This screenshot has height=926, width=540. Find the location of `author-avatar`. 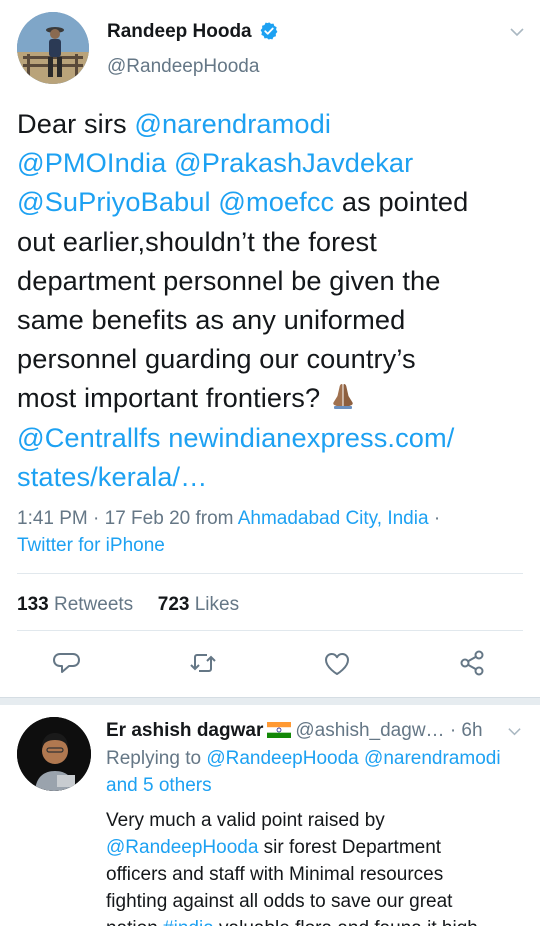

author-avatar is located at coordinates (53, 48).